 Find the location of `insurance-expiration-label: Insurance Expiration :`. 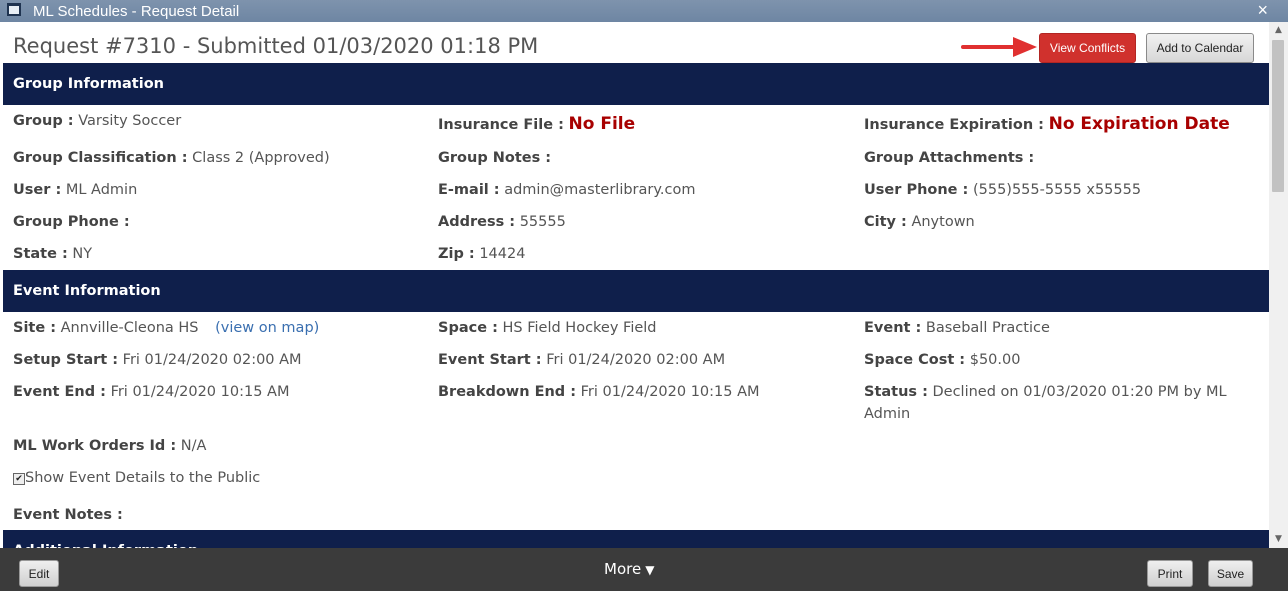

insurance-expiration-label: Insurance Expiration : is located at coordinates (954, 125).